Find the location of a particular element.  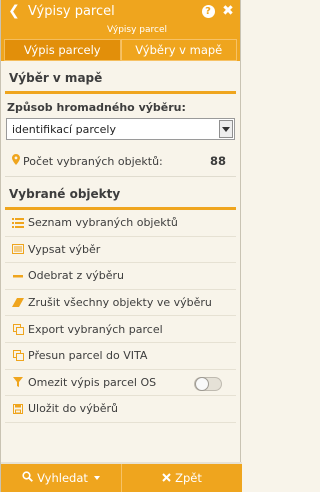

tab-map-selections: Výběry v mapě is located at coordinates (178, 50).